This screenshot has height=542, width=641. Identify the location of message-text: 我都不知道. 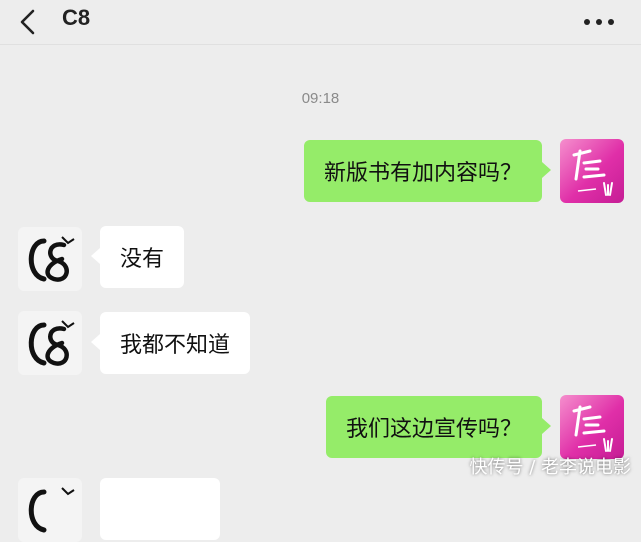
(175, 345).